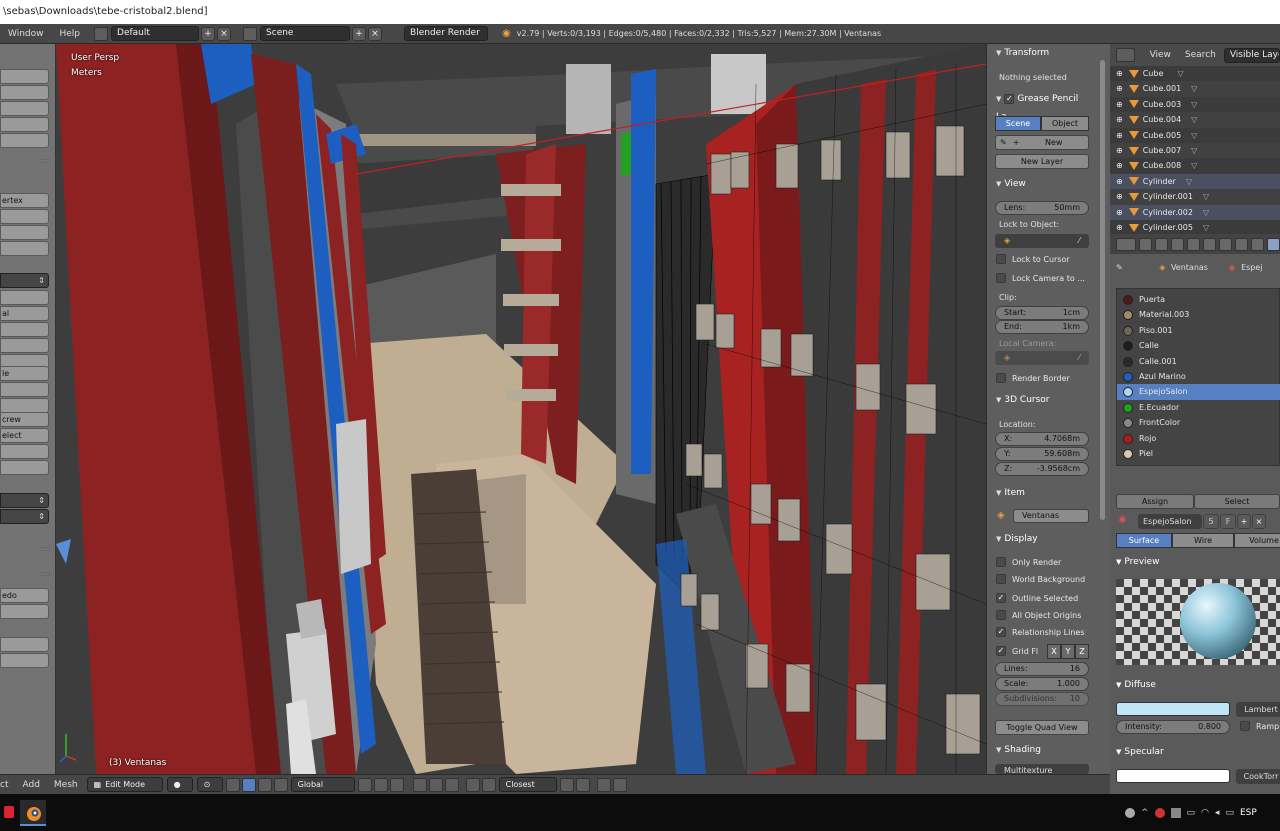 Image resolution: width=1280 pixels, height=831 pixels. I want to click on axis-z-toggle: Z, so click(1082, 651).